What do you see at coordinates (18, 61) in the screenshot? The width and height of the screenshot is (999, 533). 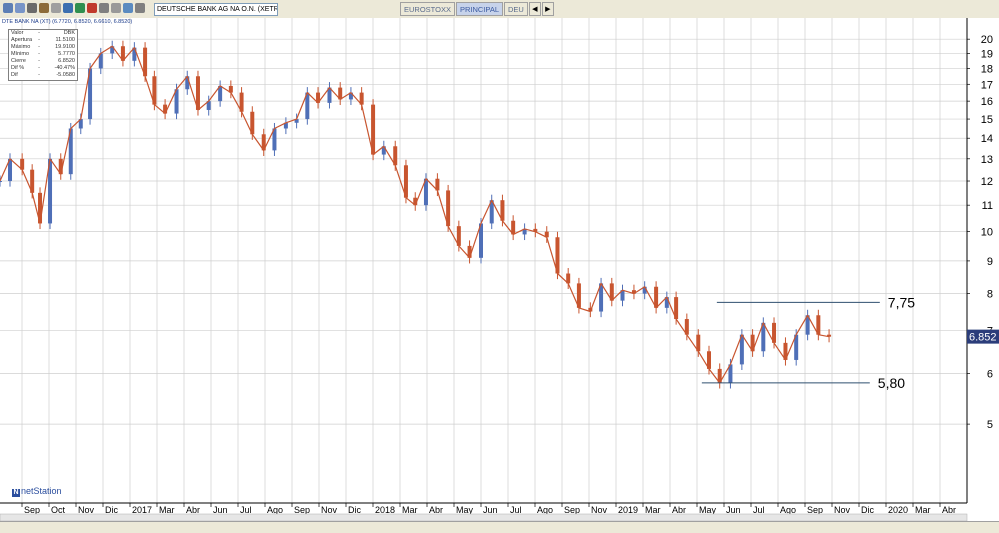 I see `info-label: Cierre` at bounding box center [18, 61].